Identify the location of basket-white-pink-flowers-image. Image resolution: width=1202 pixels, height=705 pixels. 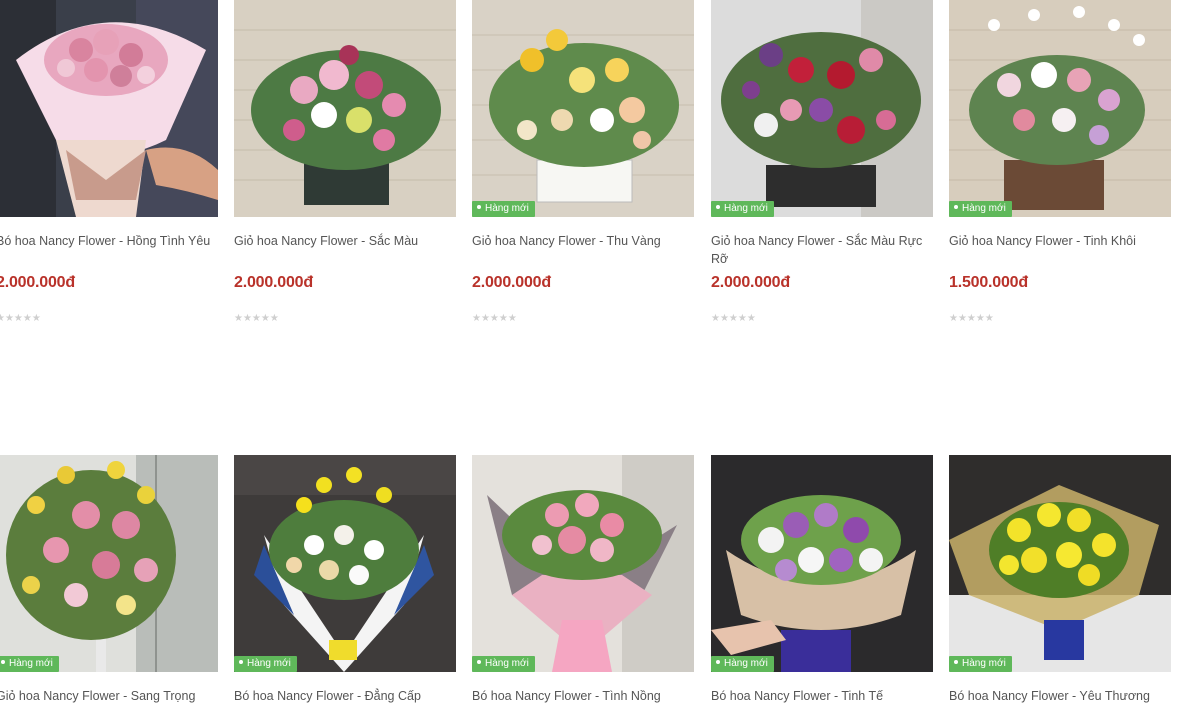
(1060, 108).